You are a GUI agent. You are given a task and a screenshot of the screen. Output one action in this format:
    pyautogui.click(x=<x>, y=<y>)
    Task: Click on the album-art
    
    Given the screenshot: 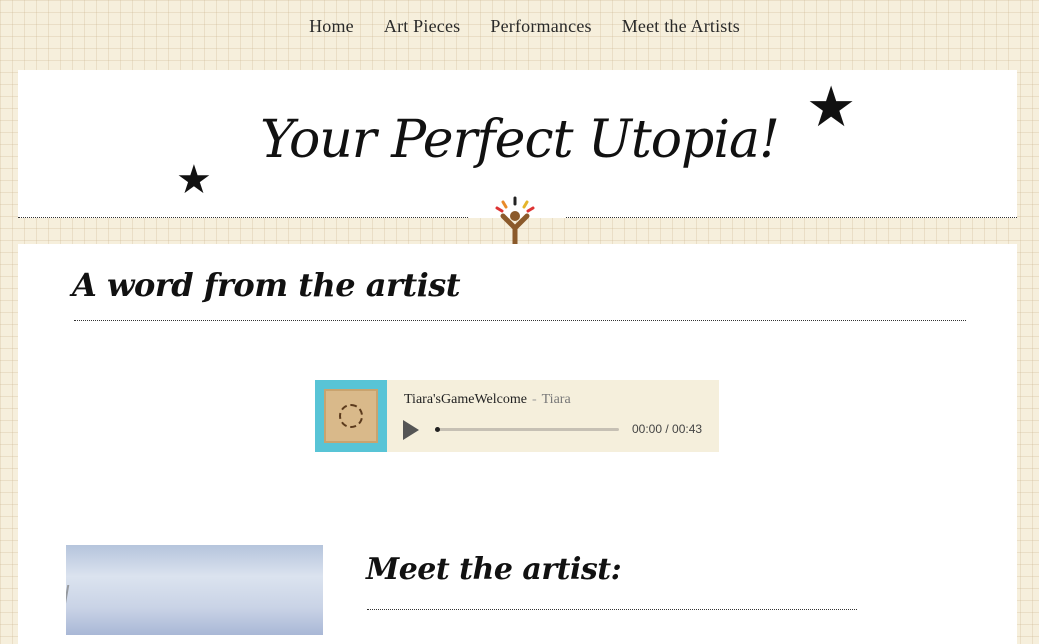 What is the action you would take?
    pyautogui.click(x=351, y=416)
    